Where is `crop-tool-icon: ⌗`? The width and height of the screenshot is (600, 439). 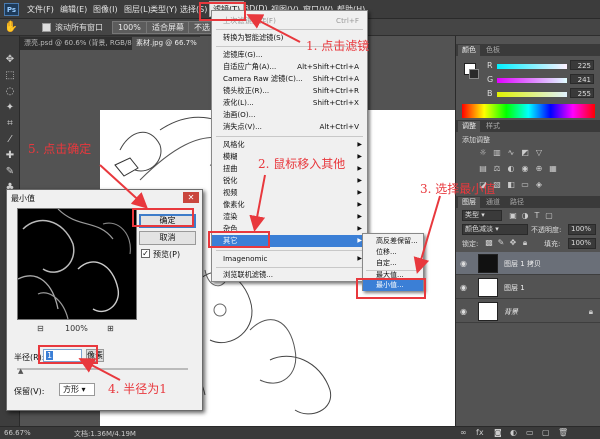 crop-tool-icon: ⌗ is located at coordinates (10, 124).